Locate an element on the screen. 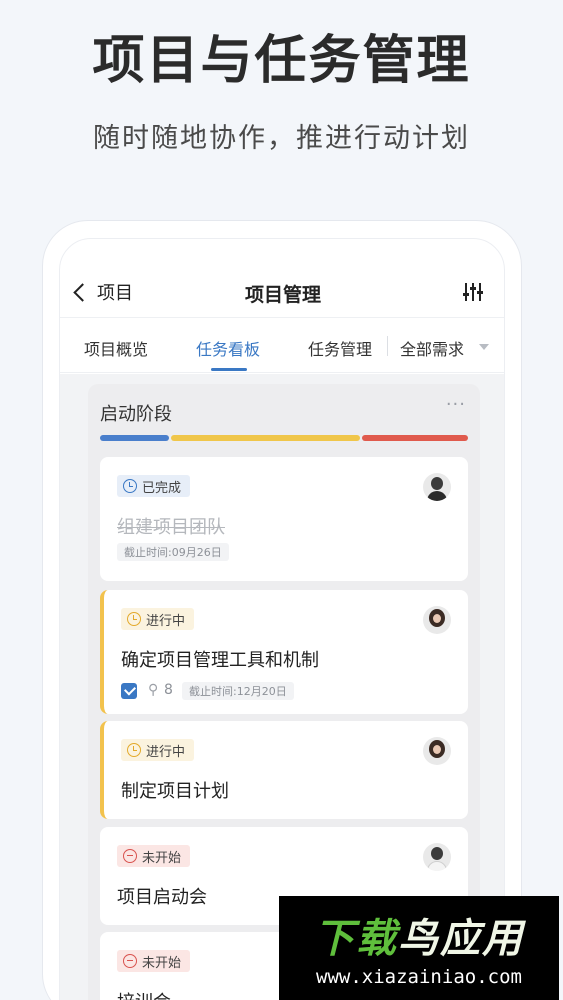 The image size is (563, 1000). watermark-url: www.xiazainiao.com is located at coordinates (419, 977).